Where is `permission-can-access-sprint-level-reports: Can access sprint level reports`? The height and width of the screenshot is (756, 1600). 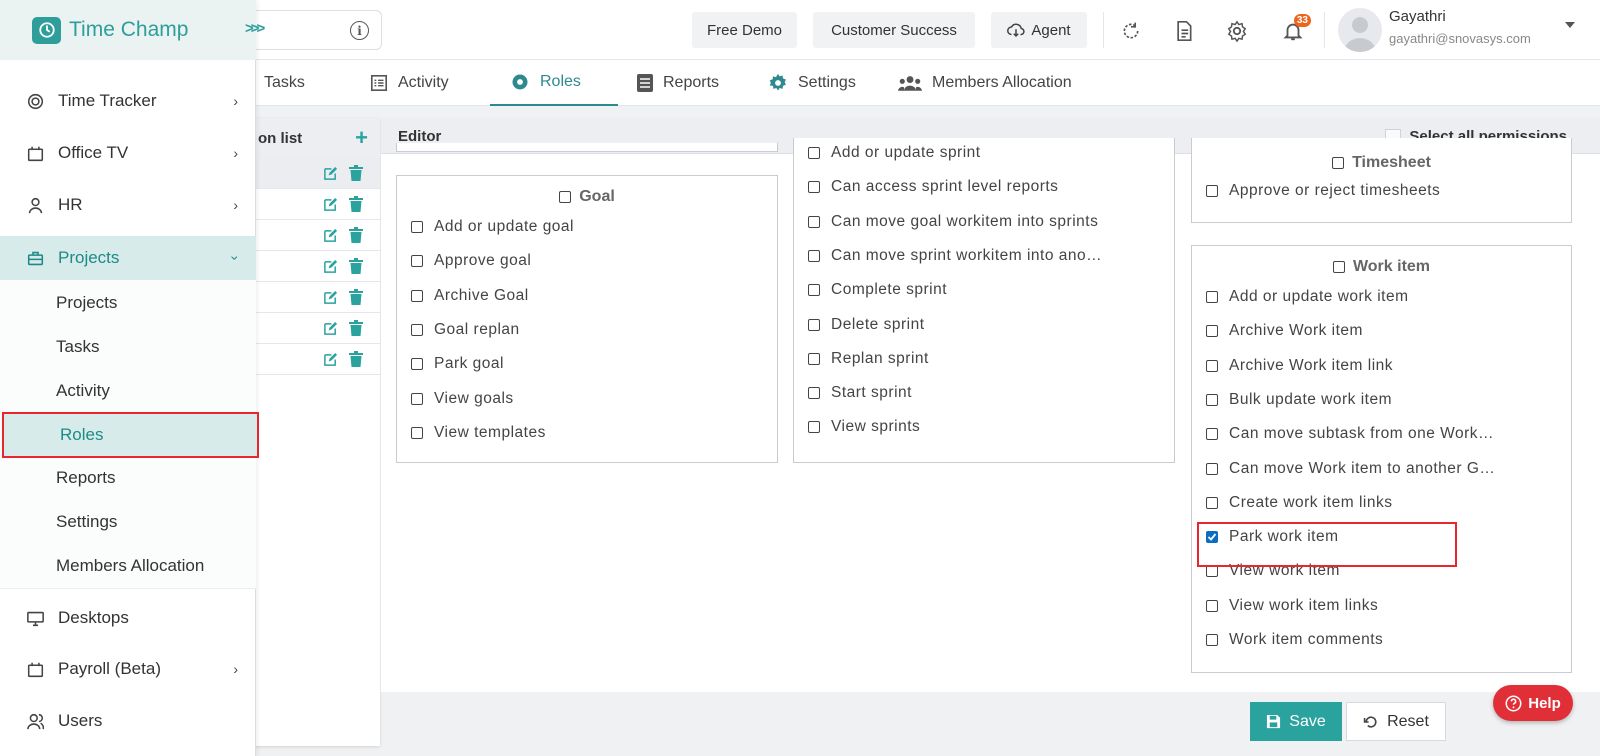
permission-can-access-sprint-level-reports: Can access sprint level reports is located at coordinates (933, 187).